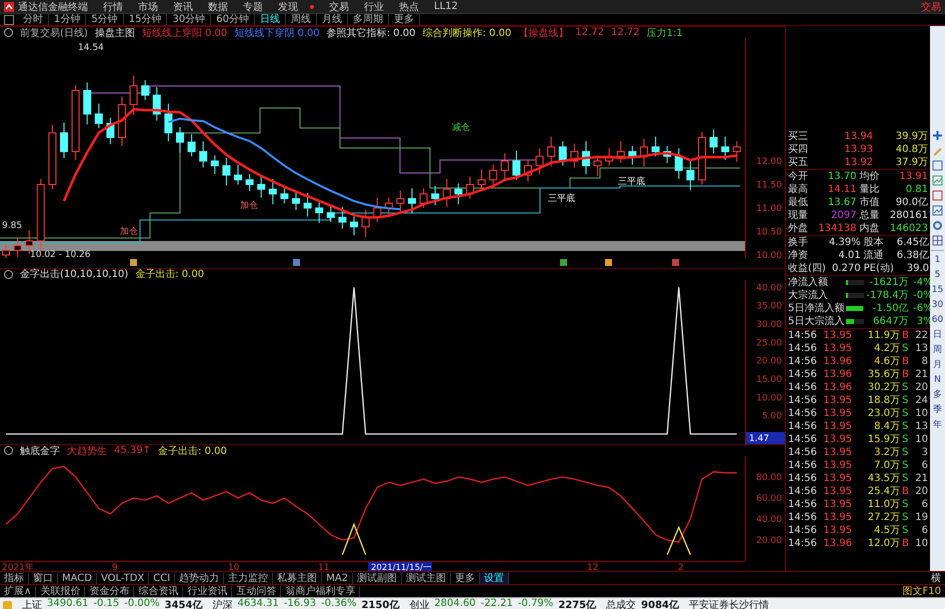 This screenshot has width=945, height=609. I want to click on indicator-tab: 窗口, so click(43, 578).